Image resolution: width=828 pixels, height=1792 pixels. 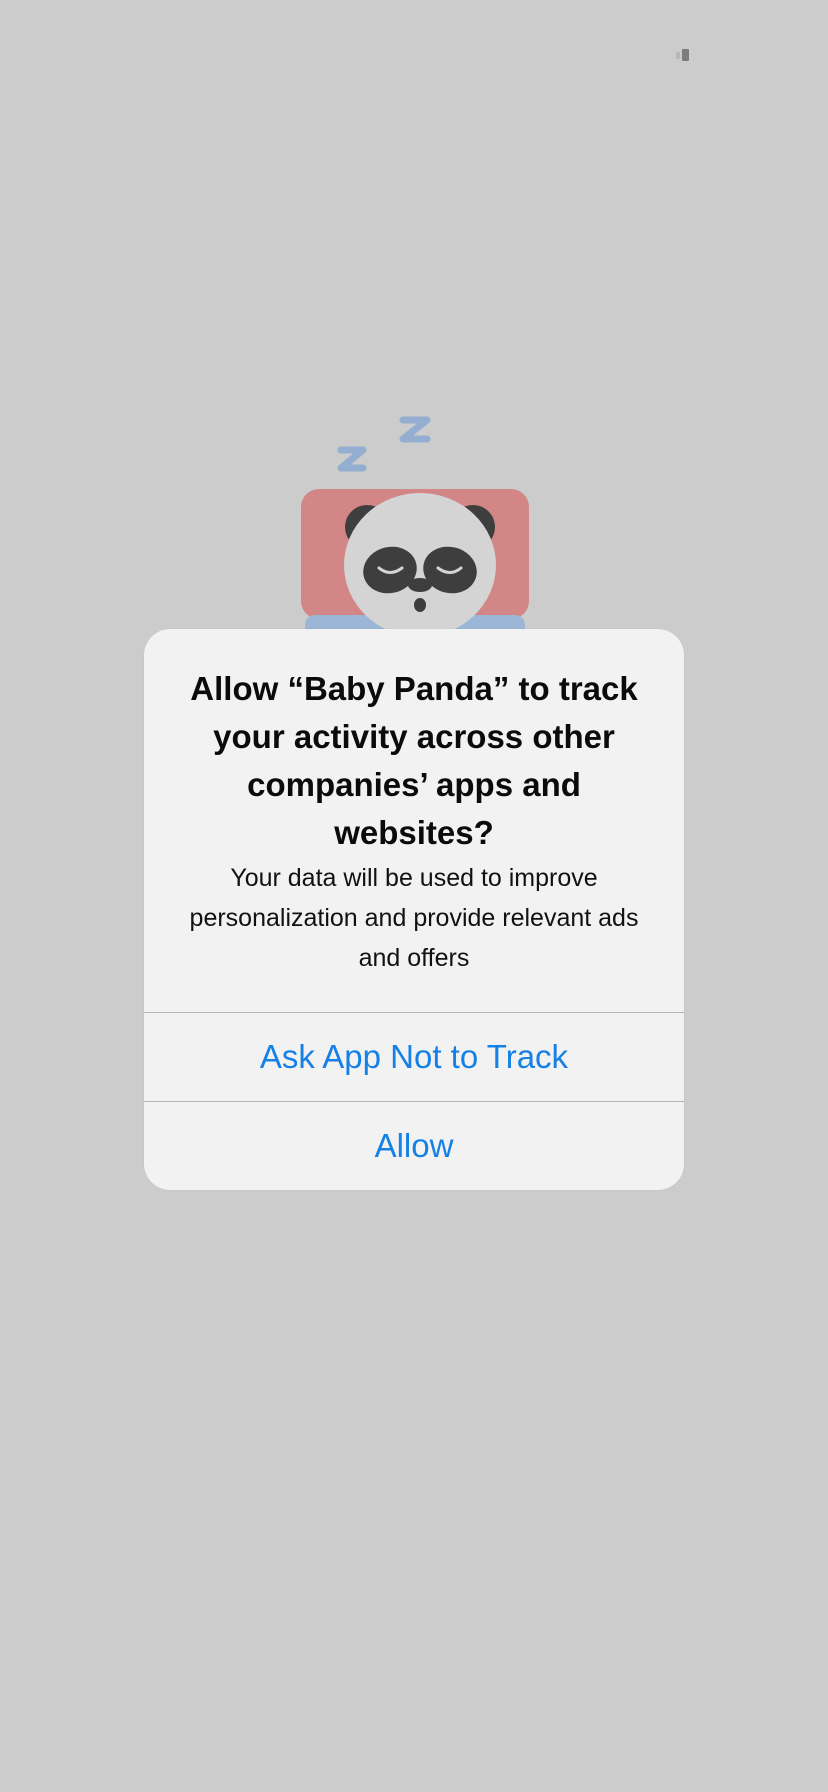 What do you see at coordinates (414, 1057) in the screenshot?
I see `ask-app-not-to-track-button: Ask App Not to Track` at bounding box center [414, 1057].